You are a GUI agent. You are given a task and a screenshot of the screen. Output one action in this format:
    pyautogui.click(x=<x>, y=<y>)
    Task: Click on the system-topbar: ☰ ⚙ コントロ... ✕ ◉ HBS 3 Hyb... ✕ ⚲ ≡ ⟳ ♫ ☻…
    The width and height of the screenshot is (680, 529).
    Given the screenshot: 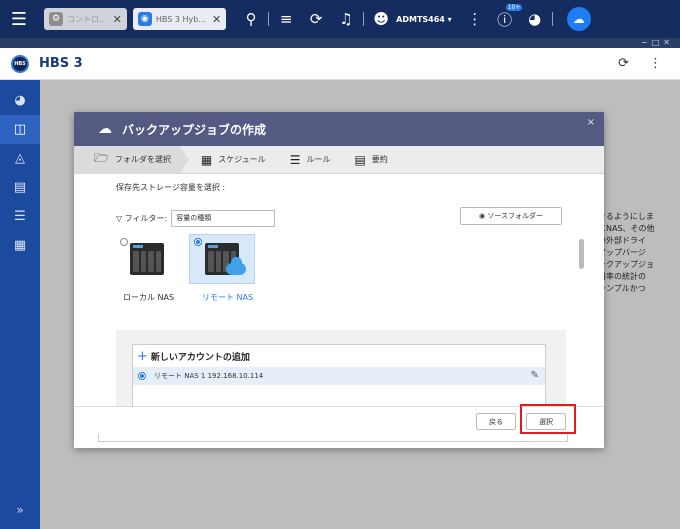 What is the action you would take?
    pyautogui.click(x=340, y=19)
    